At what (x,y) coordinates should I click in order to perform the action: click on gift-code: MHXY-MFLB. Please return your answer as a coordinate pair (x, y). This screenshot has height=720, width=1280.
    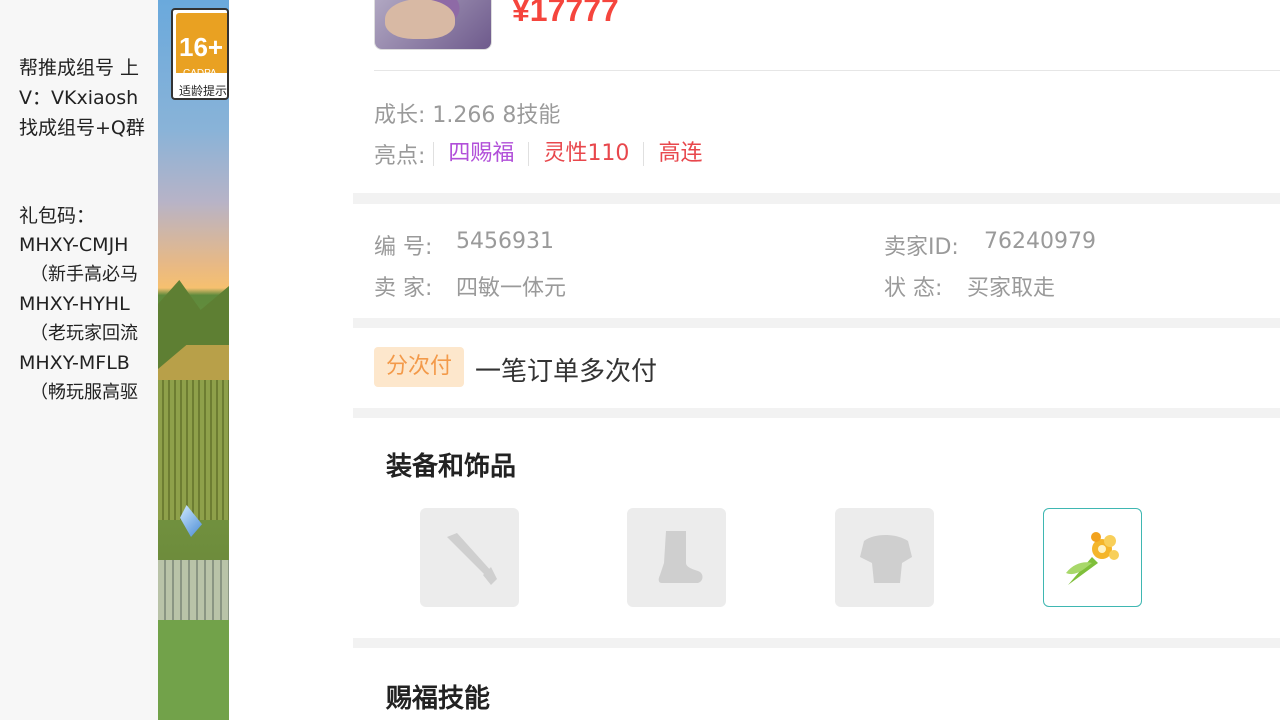
    Looking at the image, I should click on (74, 363).